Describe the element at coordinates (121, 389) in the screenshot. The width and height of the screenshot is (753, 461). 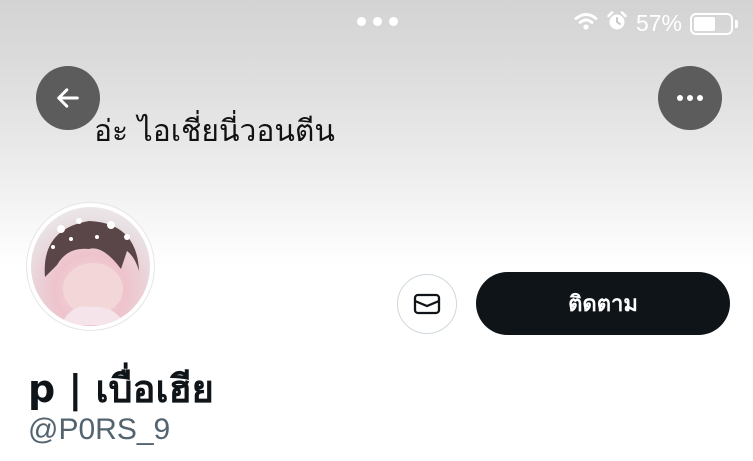
I see `display-name: p | เบื่อเฮีย` at that location.